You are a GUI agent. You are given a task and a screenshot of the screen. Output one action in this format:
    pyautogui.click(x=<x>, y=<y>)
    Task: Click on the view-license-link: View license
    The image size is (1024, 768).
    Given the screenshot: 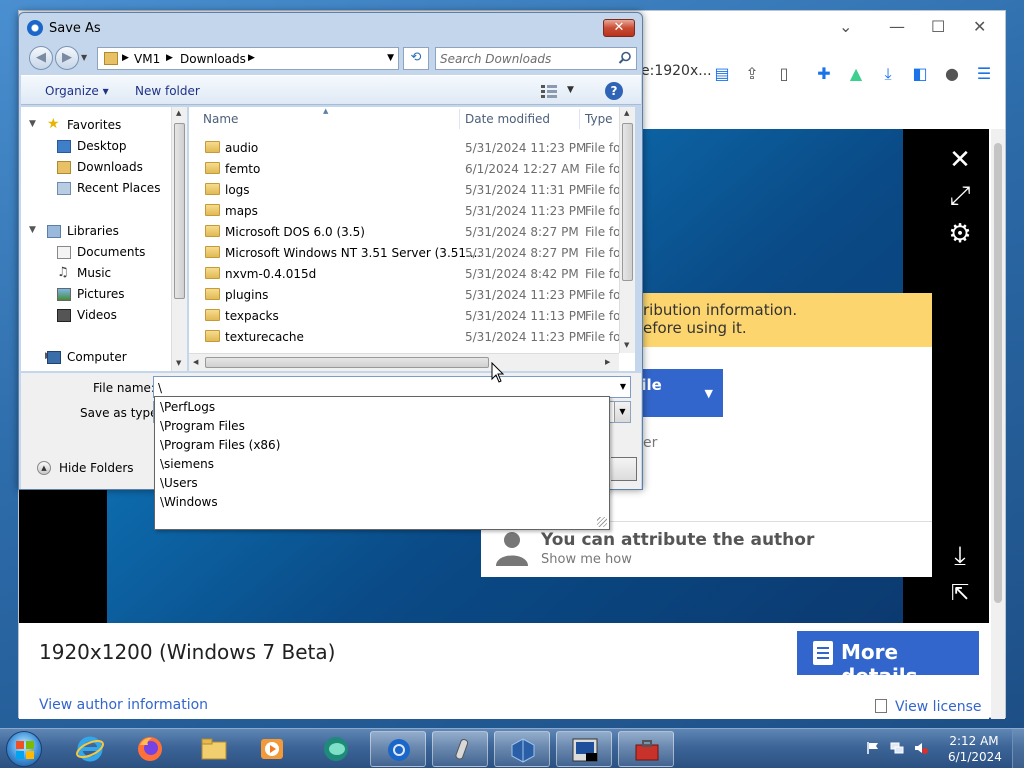 What is the action you would take?
    pyautogui.click(x=938, y=707)
    